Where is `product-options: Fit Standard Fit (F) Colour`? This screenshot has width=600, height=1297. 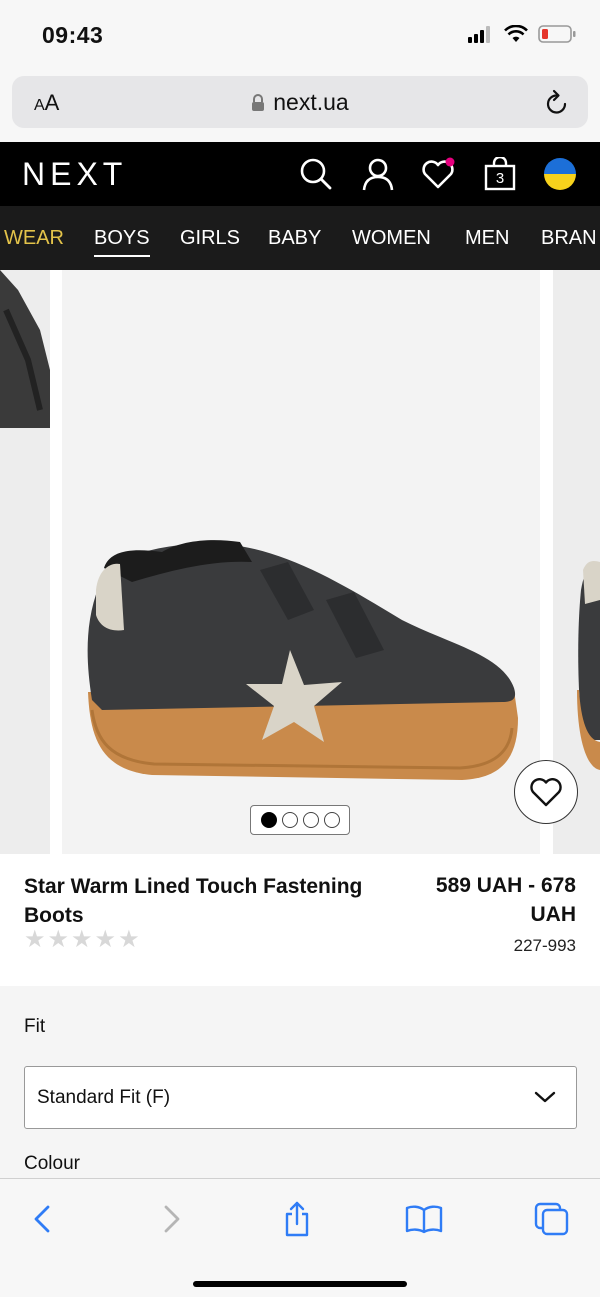
product-options: Fit Standard Fit (F) Colour is located at coordinates (300, 1082).